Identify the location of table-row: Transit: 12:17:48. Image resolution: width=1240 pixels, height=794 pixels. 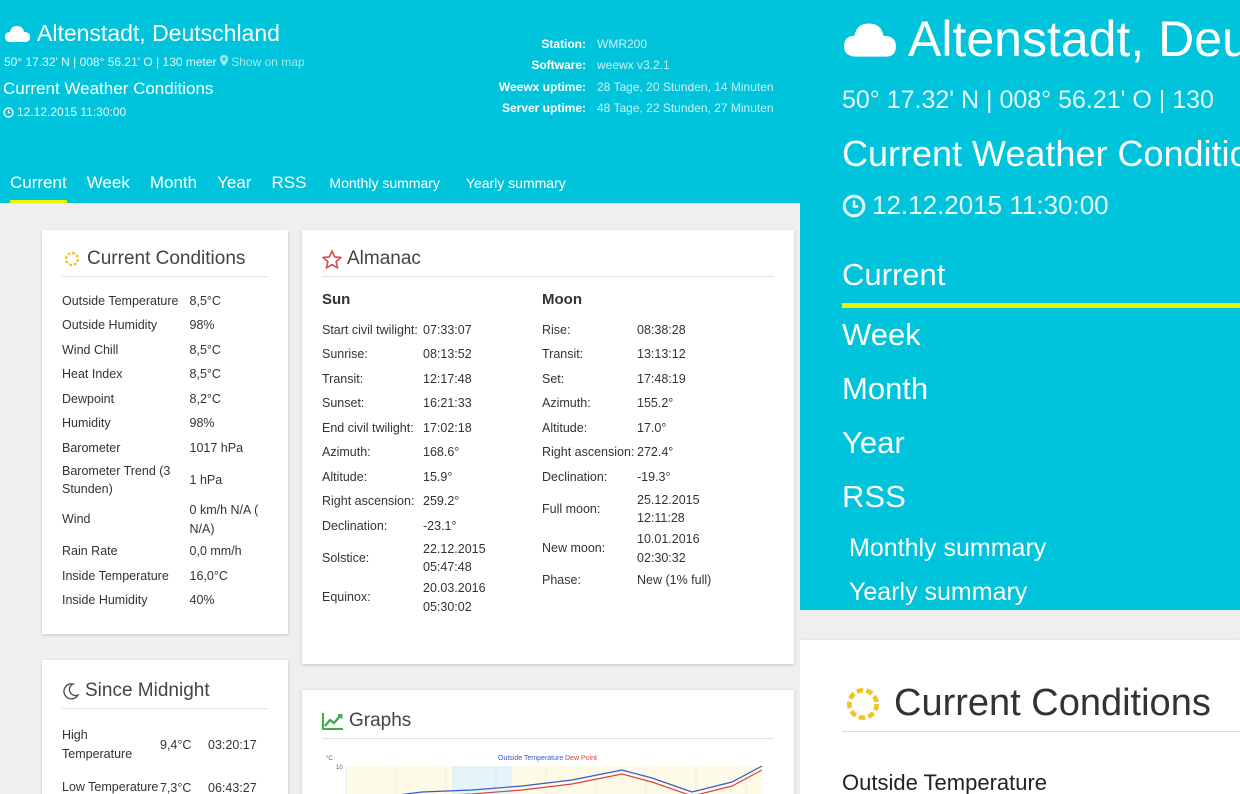
(432, 379).